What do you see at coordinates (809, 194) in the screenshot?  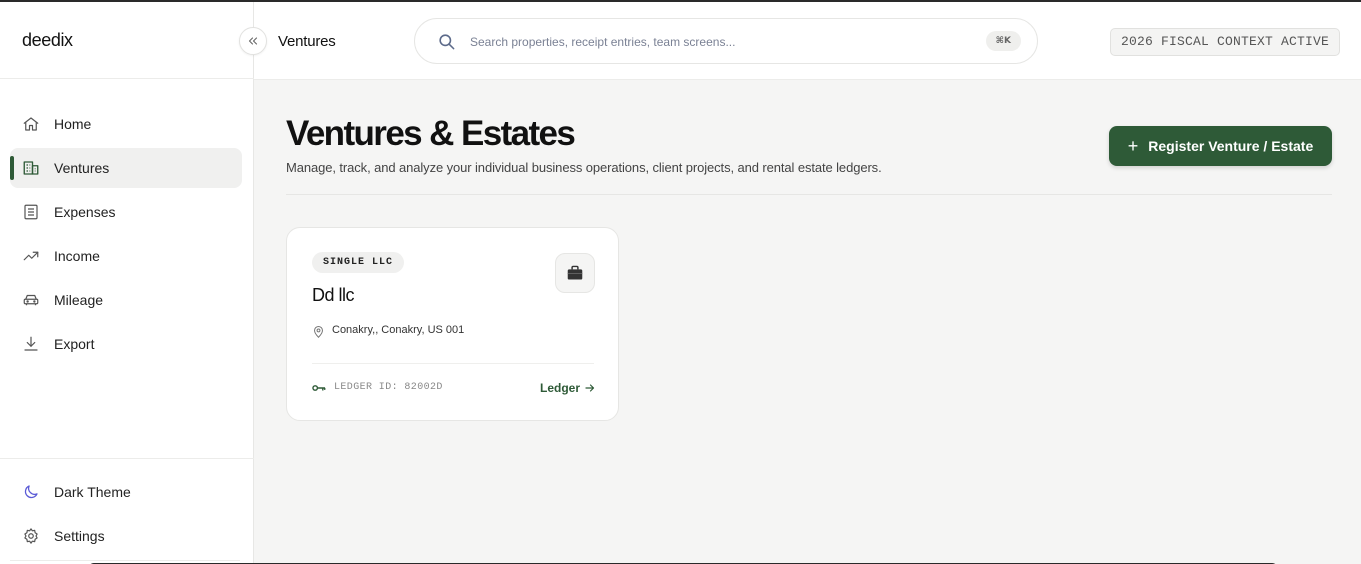 I see `header-divider` at bounding box center [809, 194].